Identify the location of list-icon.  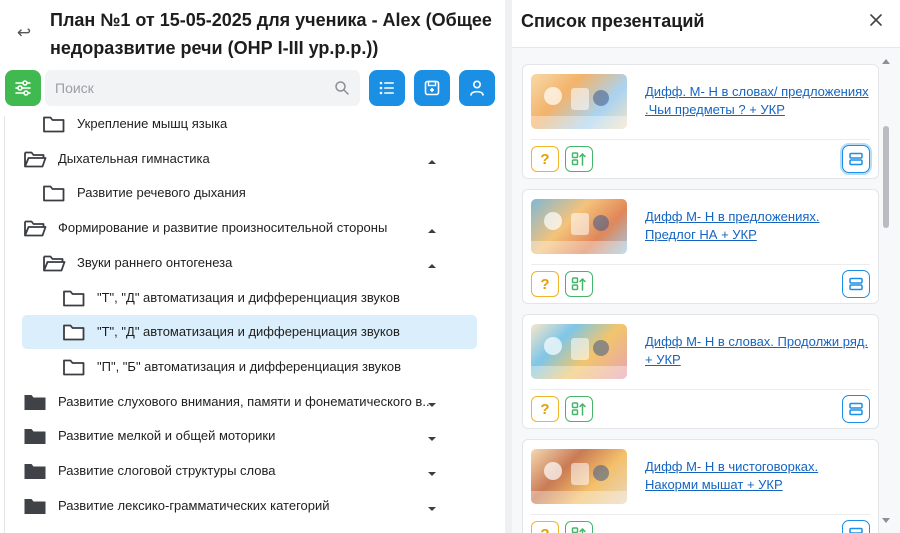
(386, 88).